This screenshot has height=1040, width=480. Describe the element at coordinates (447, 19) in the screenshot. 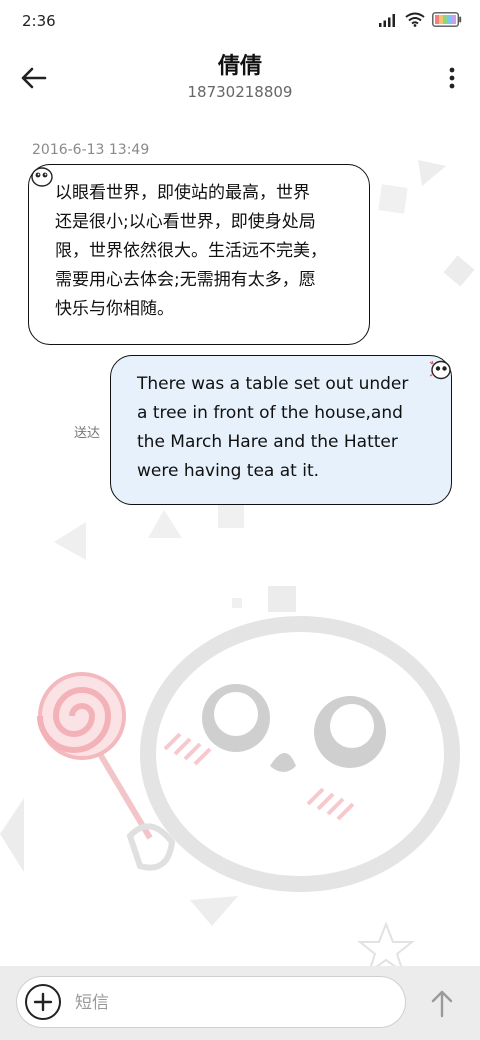

I see `battery-icon` at that location.